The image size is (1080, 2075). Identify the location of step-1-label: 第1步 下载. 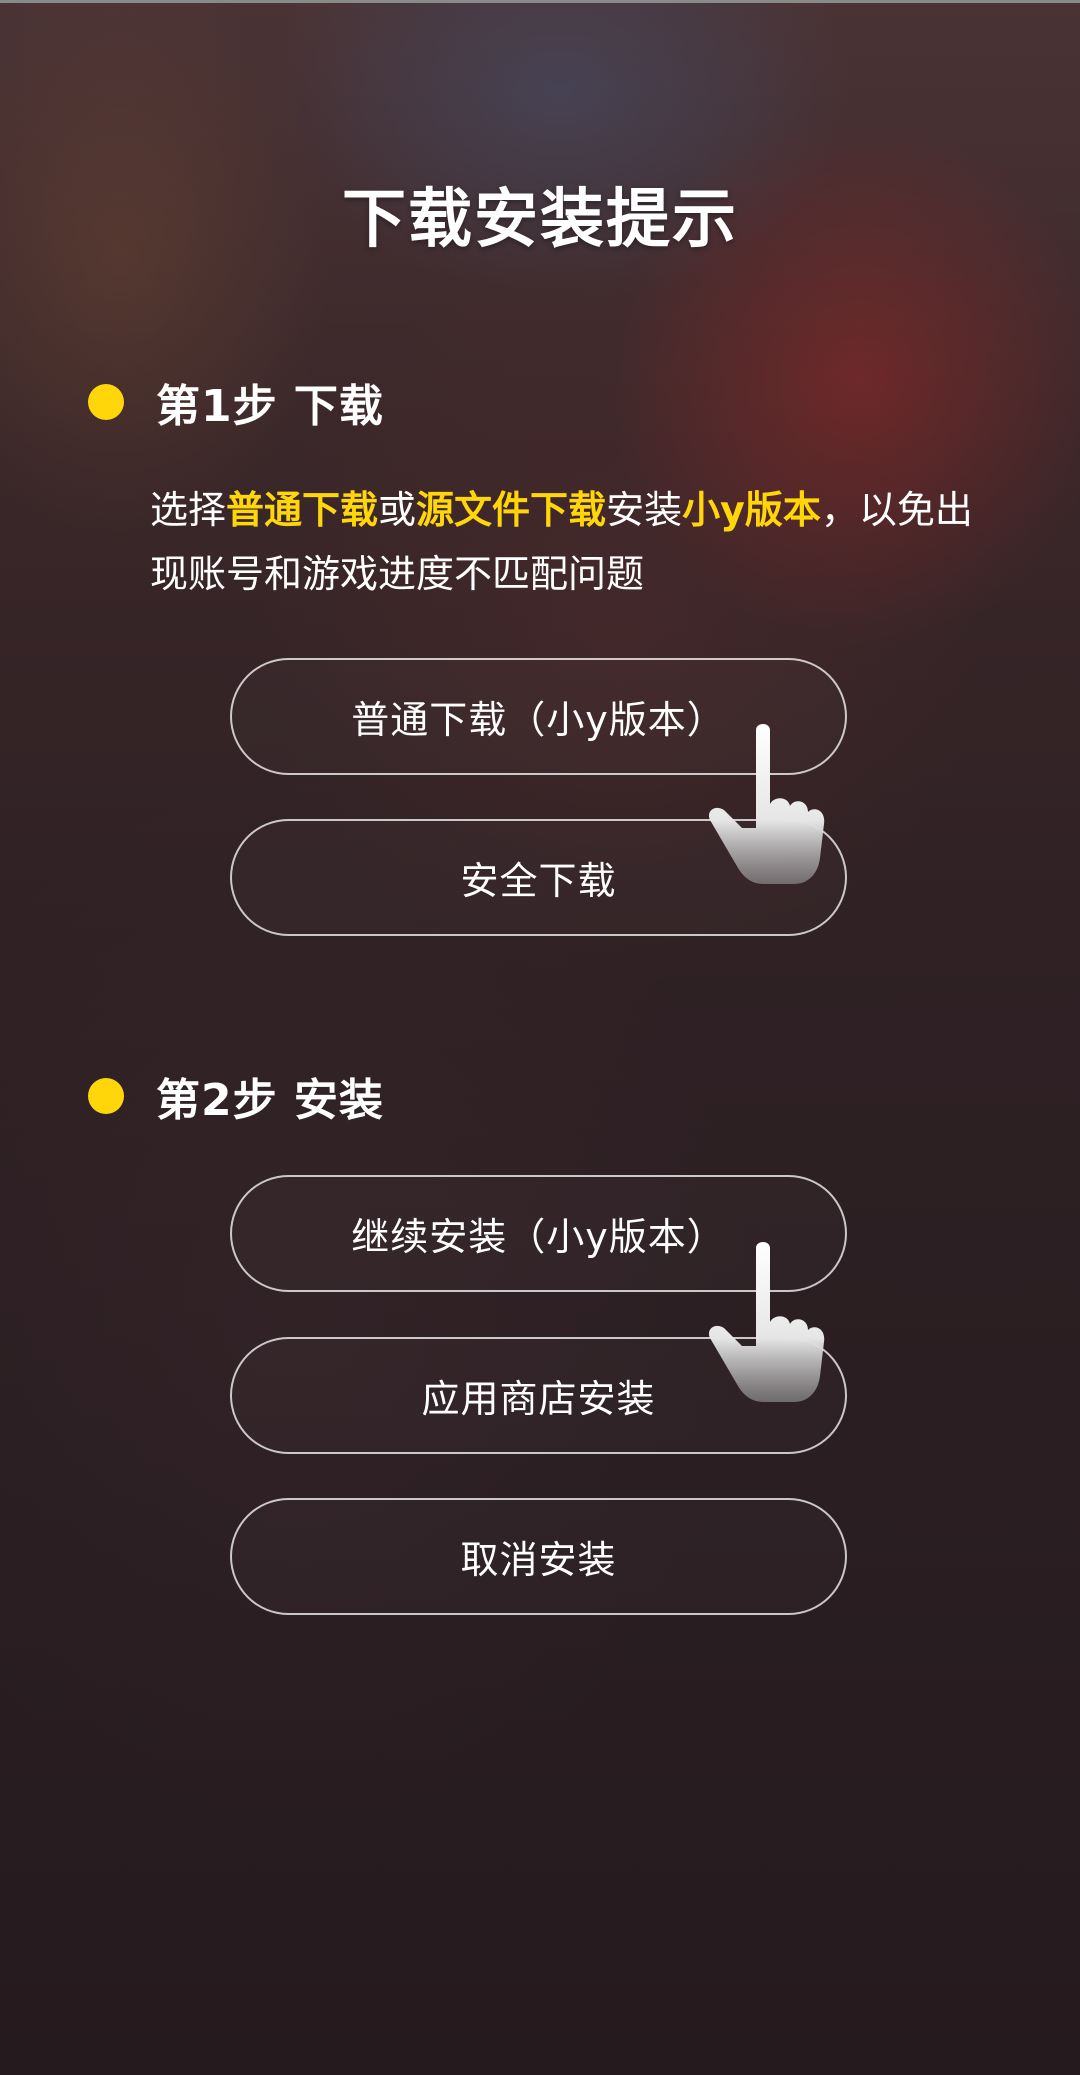
(270, 406).